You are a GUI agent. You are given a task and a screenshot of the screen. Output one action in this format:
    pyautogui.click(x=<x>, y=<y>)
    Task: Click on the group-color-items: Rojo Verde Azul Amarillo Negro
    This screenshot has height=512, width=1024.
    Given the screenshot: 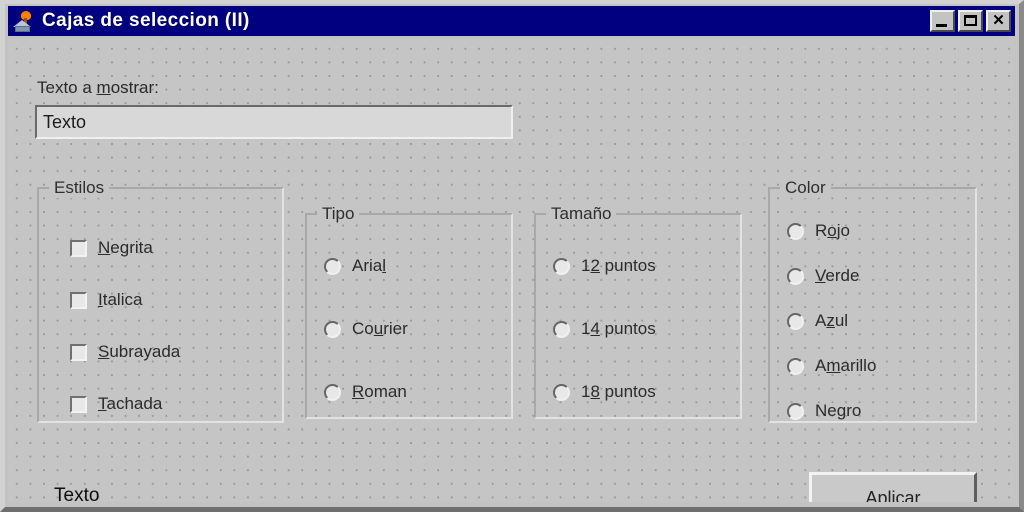 What is the action you would take?
    pyautogui.click(x=872, y=305)
    